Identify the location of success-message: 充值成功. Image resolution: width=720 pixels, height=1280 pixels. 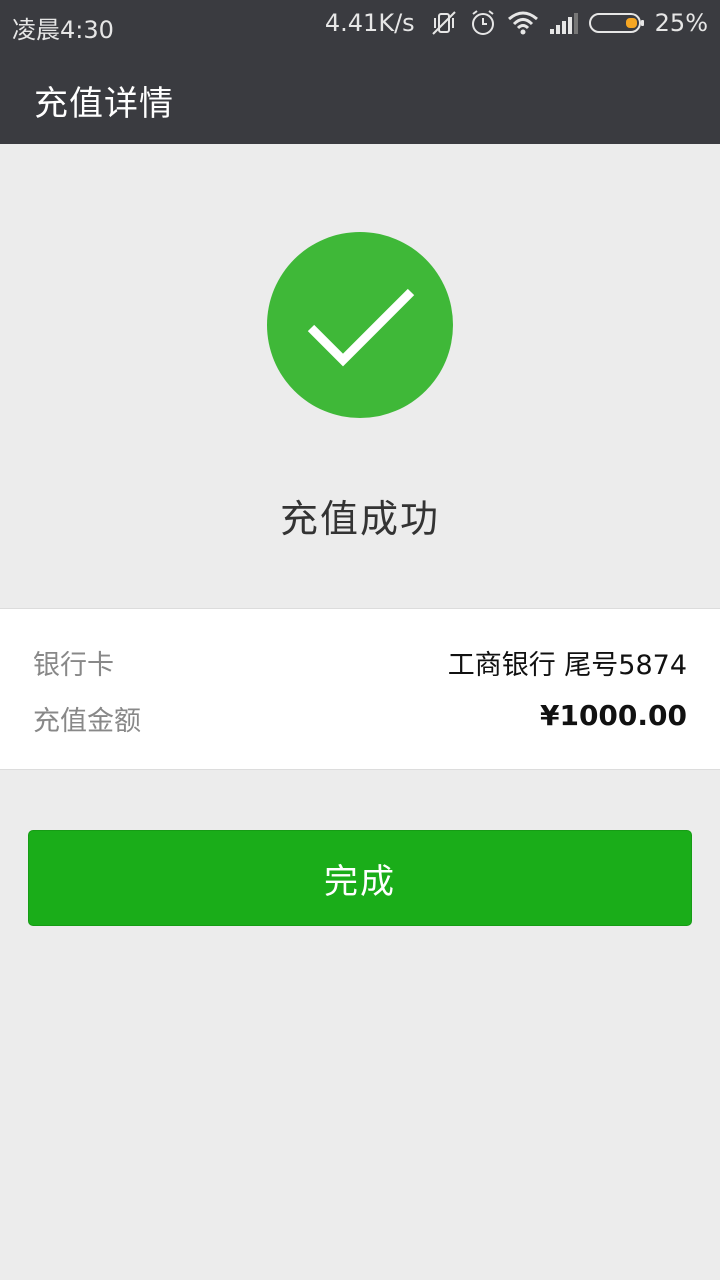
(359, 519).